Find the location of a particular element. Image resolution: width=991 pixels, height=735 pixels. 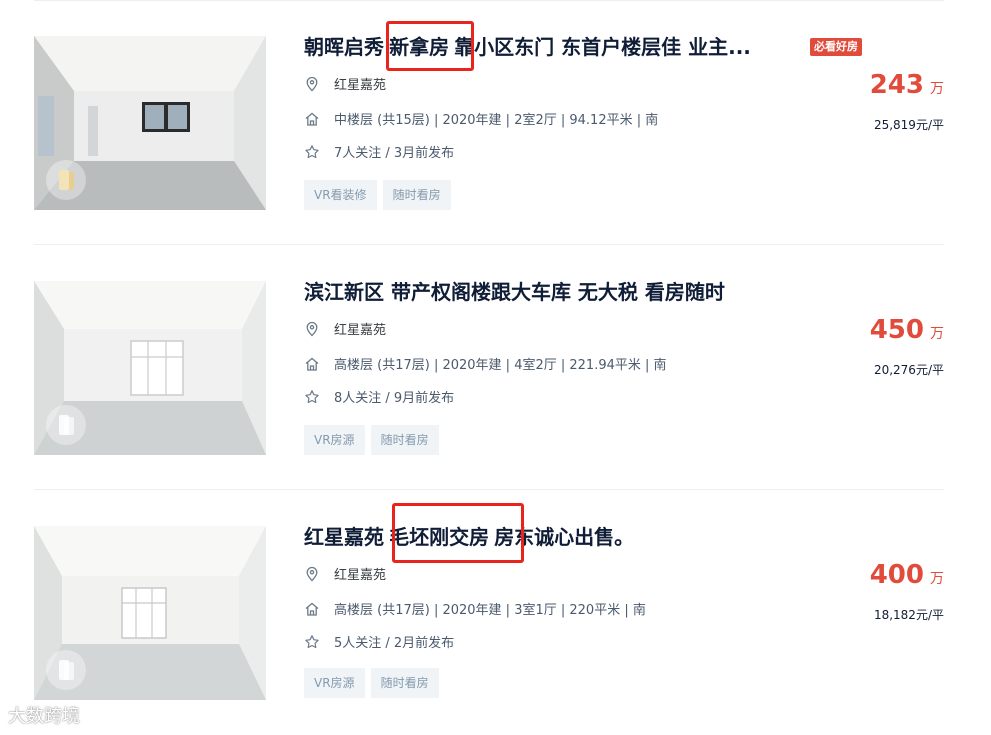

listing-title: 滨江新区 带产权阁楼跟大车库 无大税 看房随时 is located at coordinates (624, 292).